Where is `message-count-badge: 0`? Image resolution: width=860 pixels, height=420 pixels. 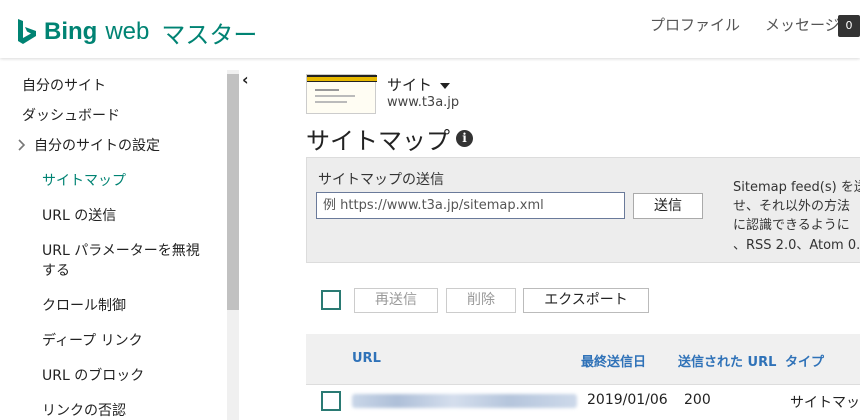 message-count-badge: 0 is located at coordinates (849, 26).